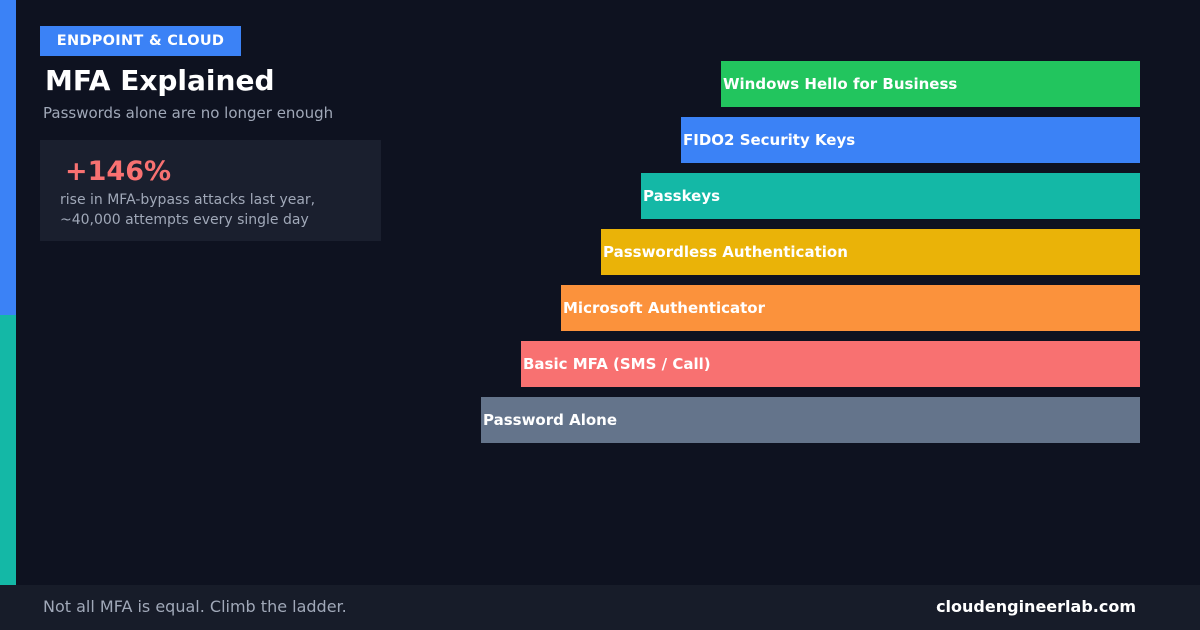 The image size is (1200, 630). I want to click on footer-site-link: cloudengineerlab.com, so click(1036, 606).